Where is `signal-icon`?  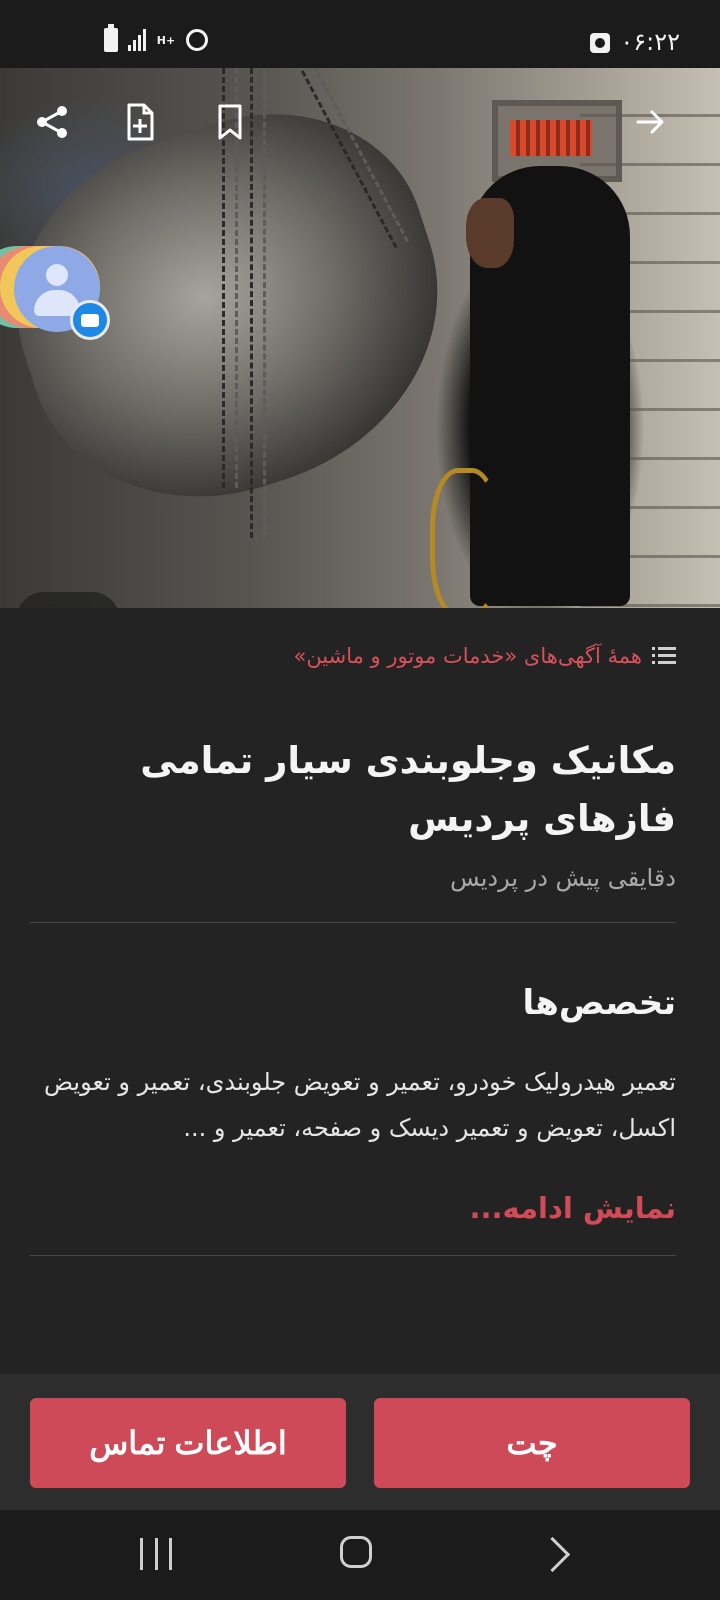 signal-icon is located at coordinates (137, 40).